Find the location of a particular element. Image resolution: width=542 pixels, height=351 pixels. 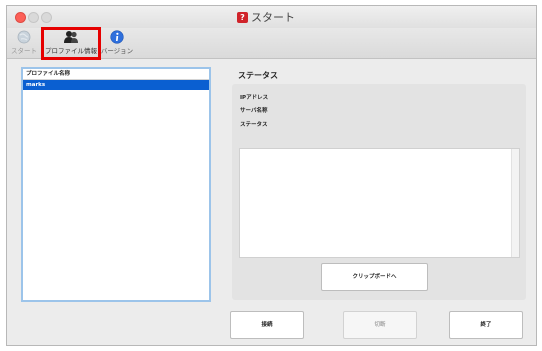

exit-button: 終了 is located at coordinates (486, 325).